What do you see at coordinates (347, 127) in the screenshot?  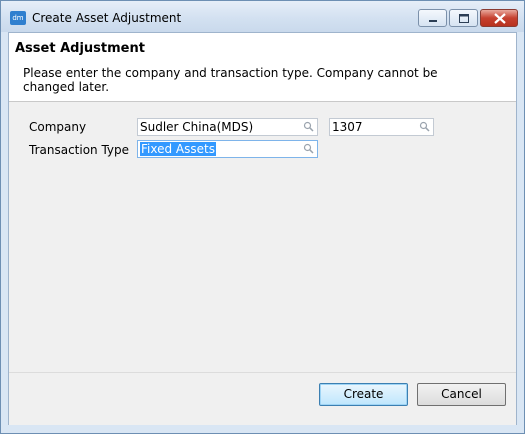 I see `company-code-value: 1307` at bounding box center [347, 127].